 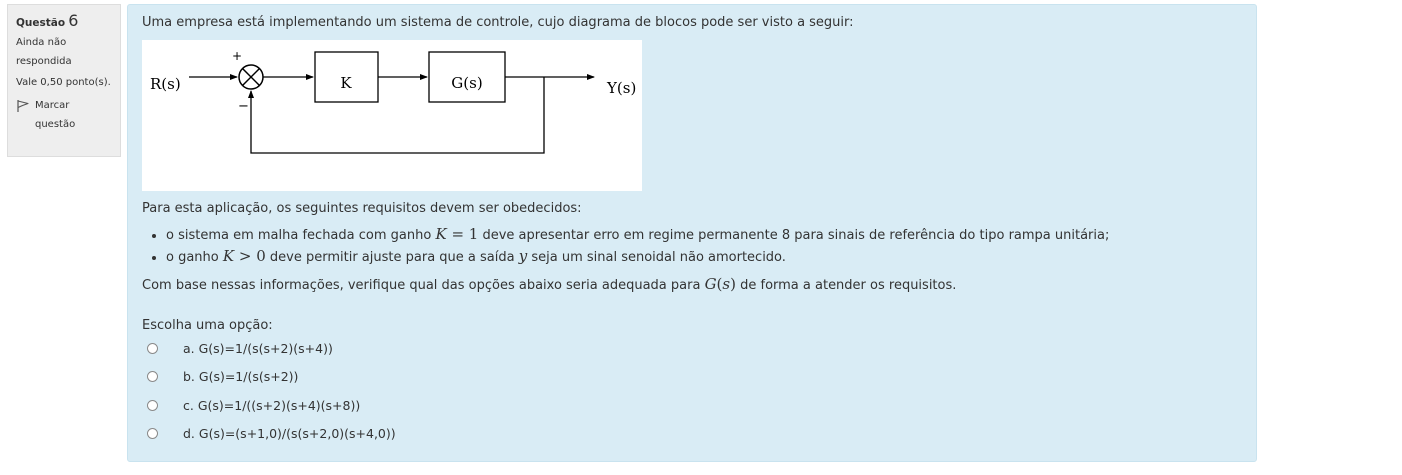 What do you see at coordinates (44, 52) in the screenshot?
I see `question-state: Ainda não respondida` at bounding box center [44, 52].